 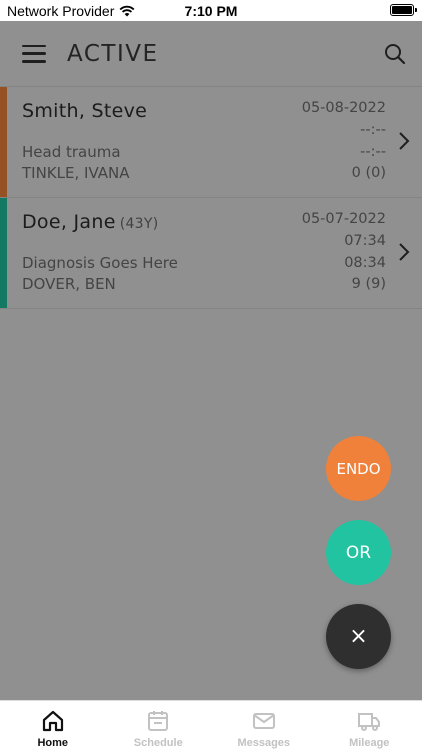 What do you see at coordinates (264, 743) in the screenshot?
I see `tab-label: Messages` at bounding box center [264, 743].